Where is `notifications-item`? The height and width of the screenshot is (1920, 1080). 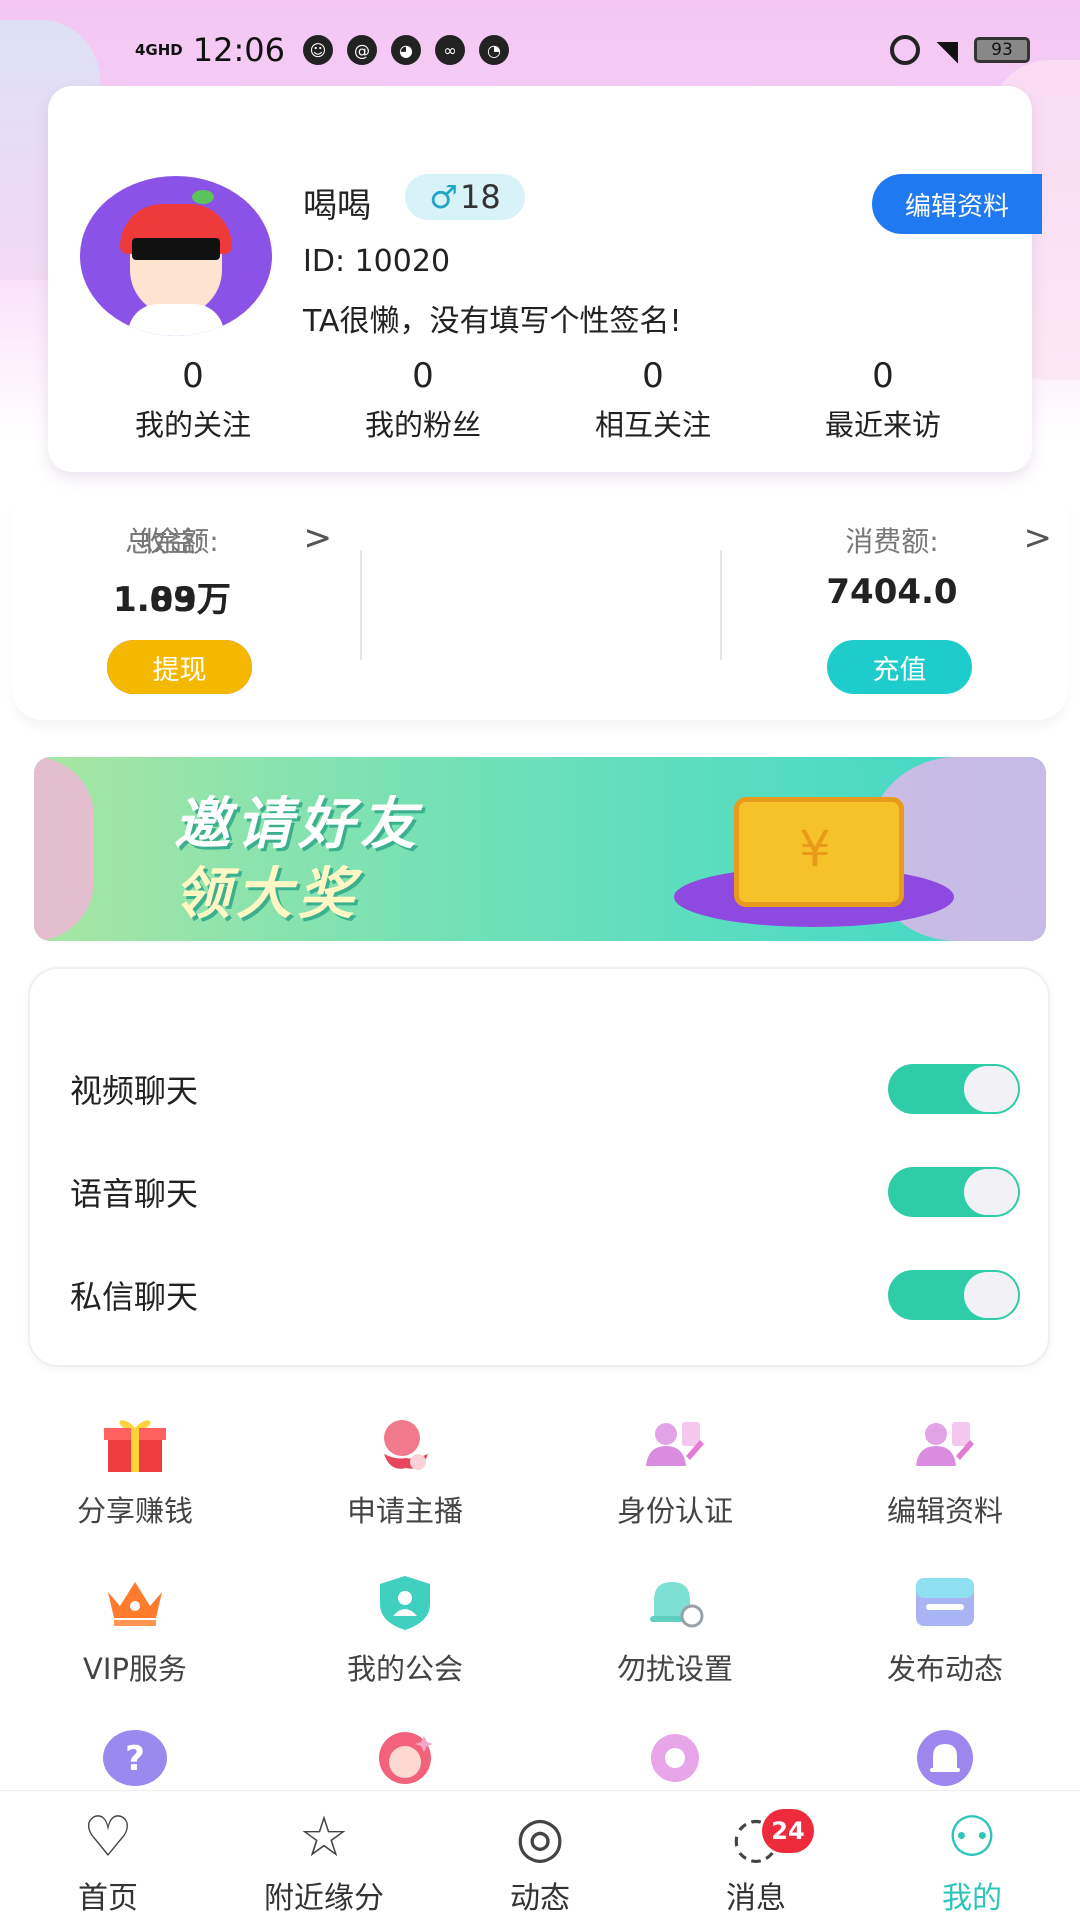 notifications-item is located at coordinates (945, 1758).